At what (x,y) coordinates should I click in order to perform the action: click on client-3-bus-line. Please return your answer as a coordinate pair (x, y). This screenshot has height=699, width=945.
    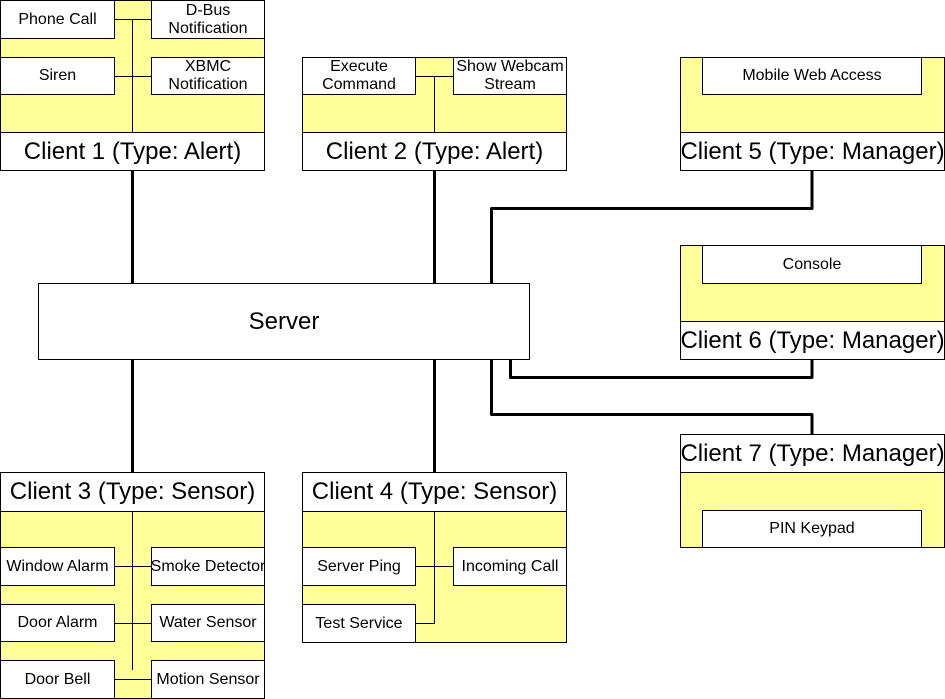
    Looking at the image, I should click on (132, 590).